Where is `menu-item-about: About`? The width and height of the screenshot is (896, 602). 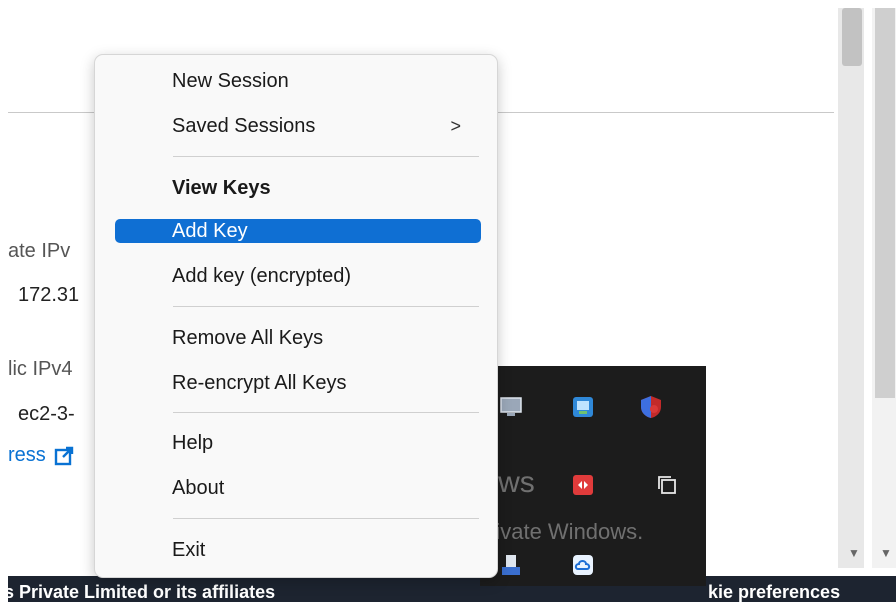
menu-item-about: About is located at coordinates (298, 488).